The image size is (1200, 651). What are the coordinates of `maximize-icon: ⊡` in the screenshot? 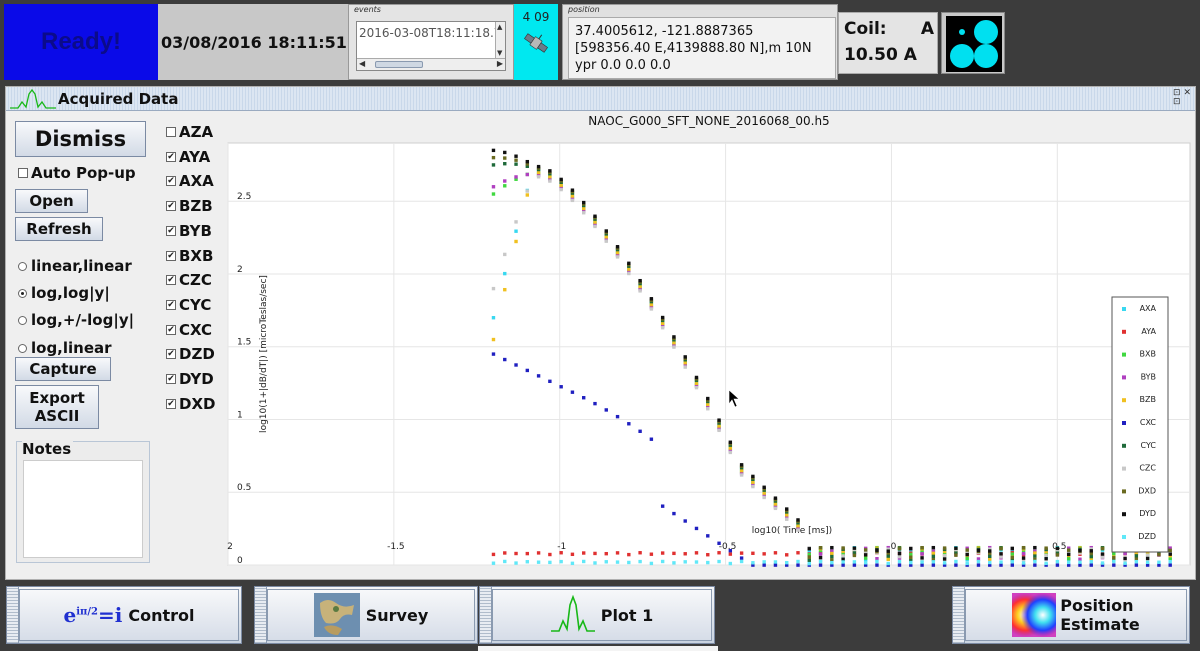 It's located at (1182, 102).